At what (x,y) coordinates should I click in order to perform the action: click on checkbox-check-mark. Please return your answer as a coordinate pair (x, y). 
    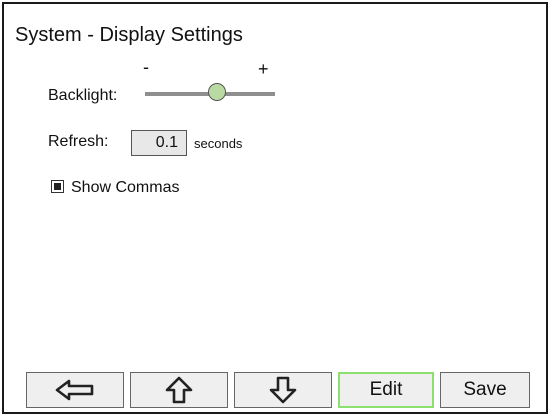
    Looking at the image, I should click on (57, 186).